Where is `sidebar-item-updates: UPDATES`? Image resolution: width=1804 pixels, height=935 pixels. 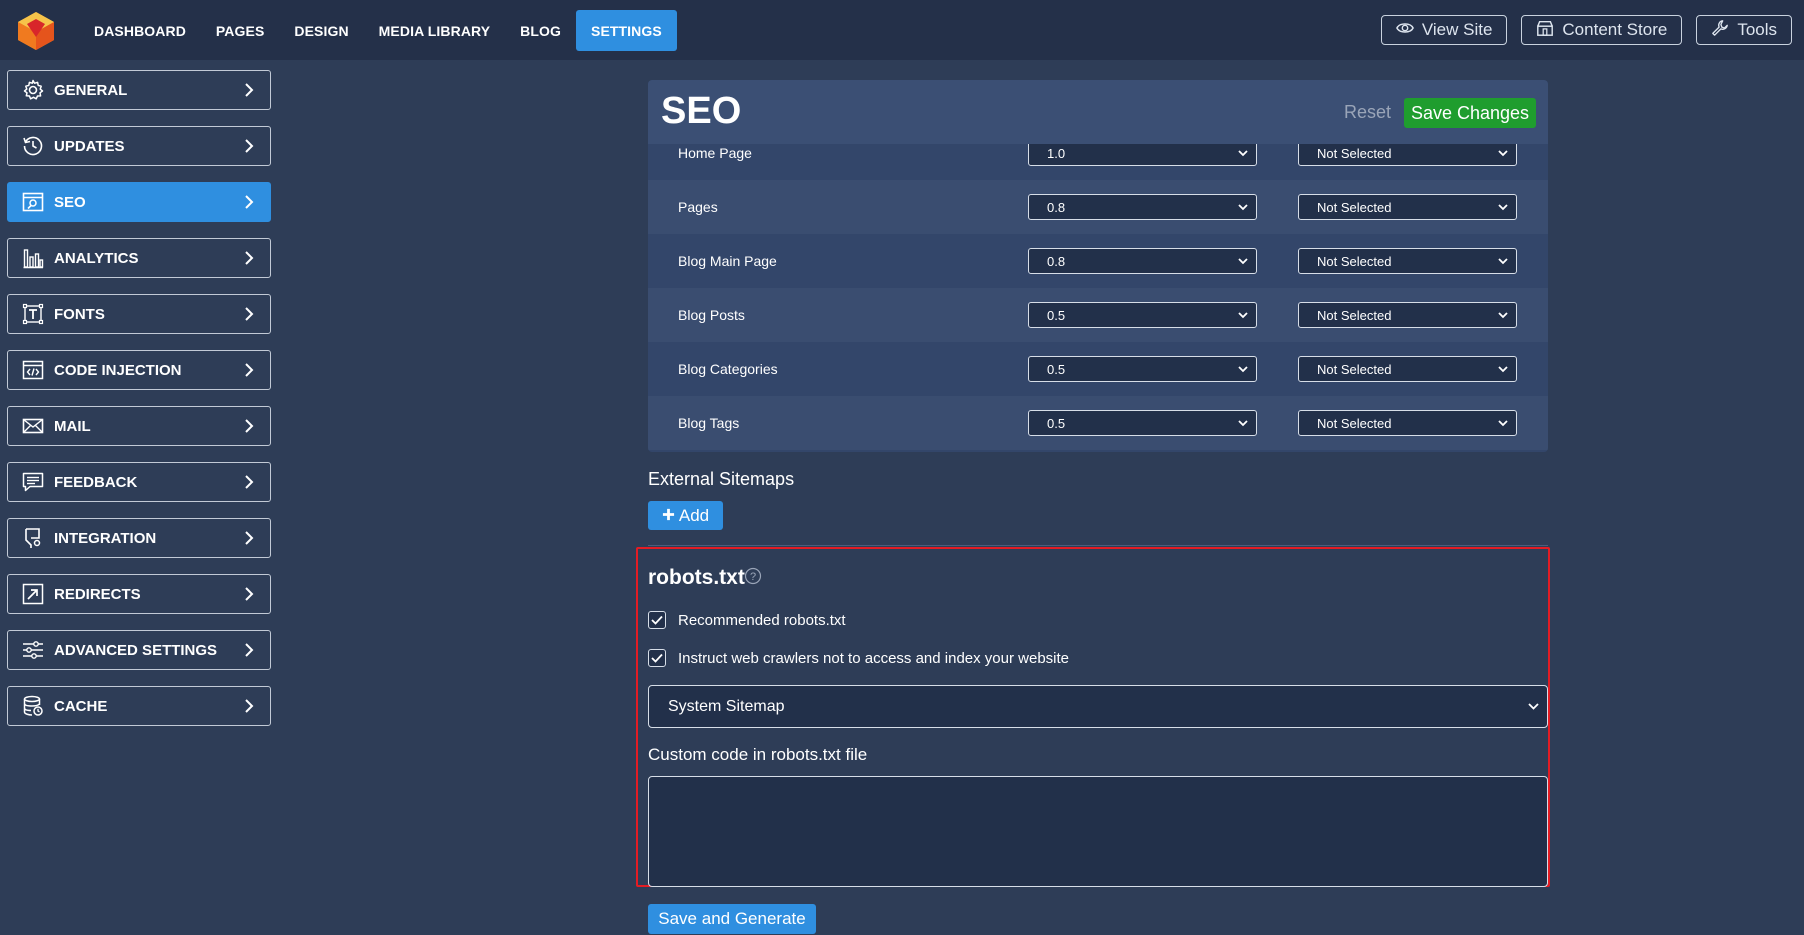 sidebar-item-updates: UPDATES is located at coordinates (139, 146).